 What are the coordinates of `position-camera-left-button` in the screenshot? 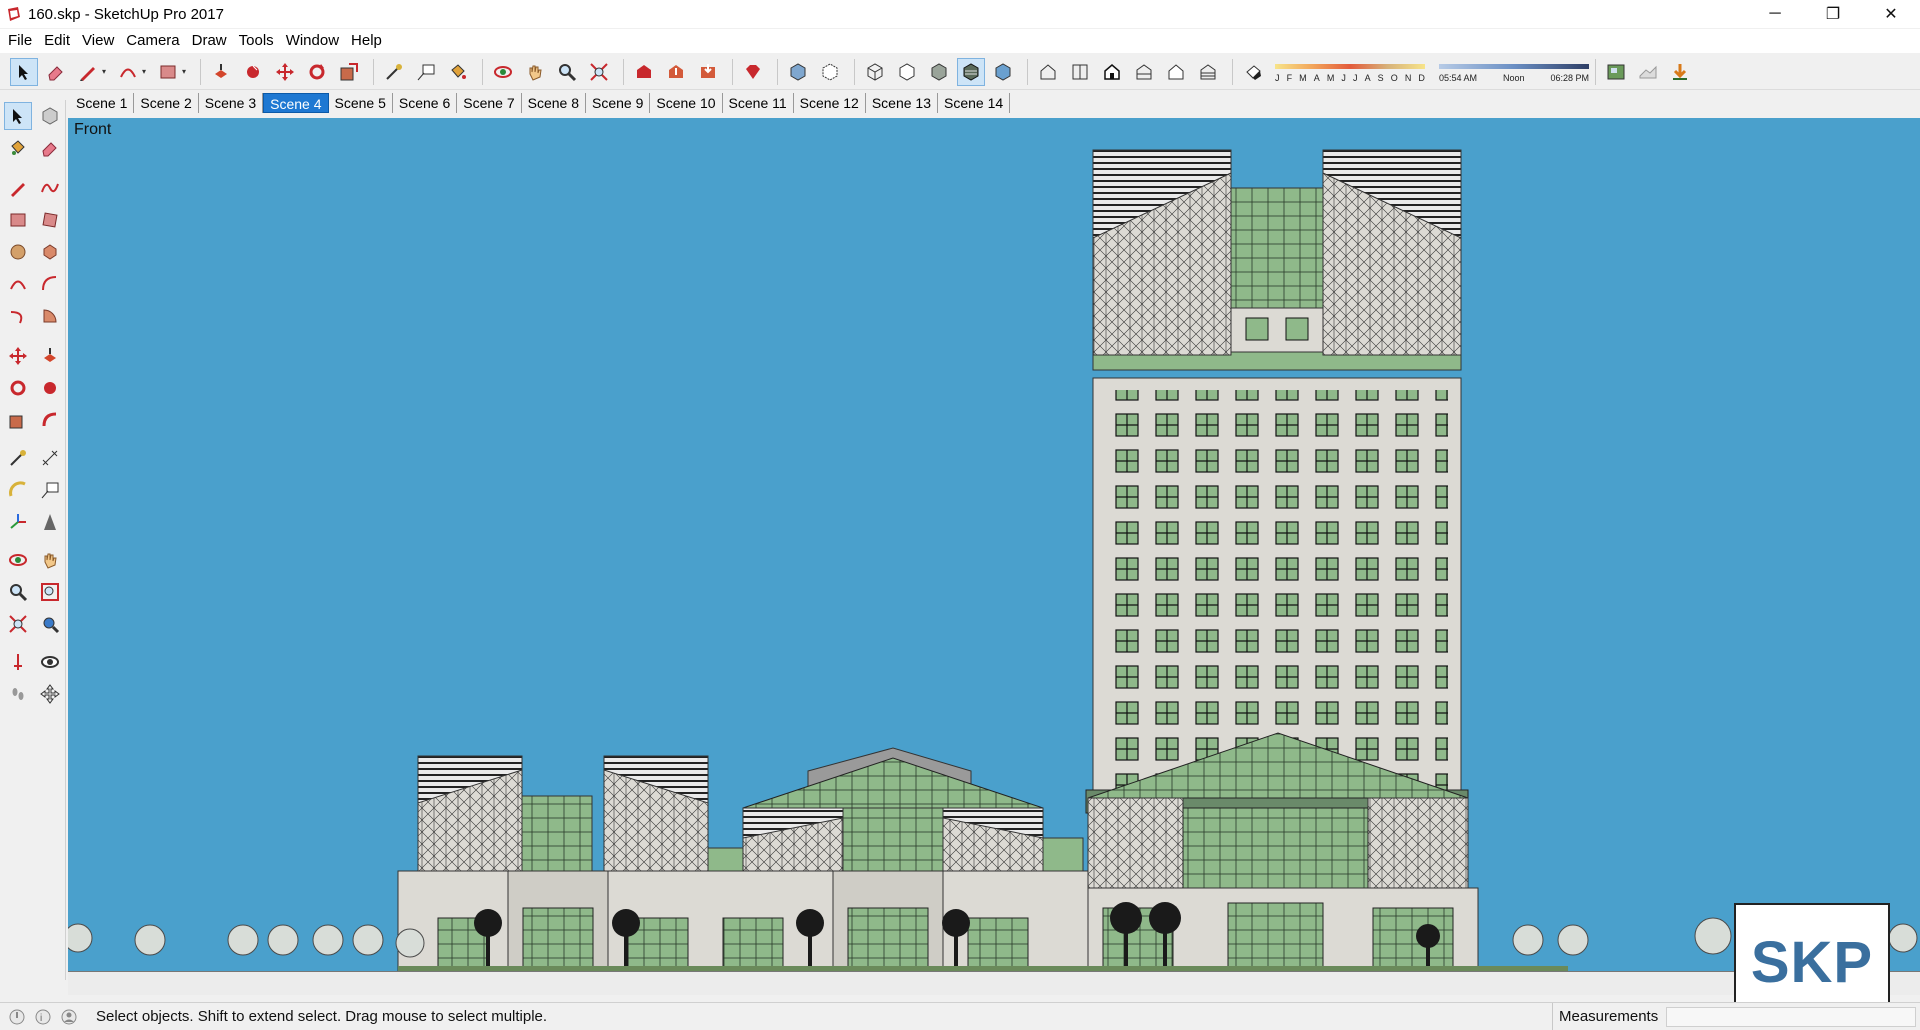 It's located at (18, 662).